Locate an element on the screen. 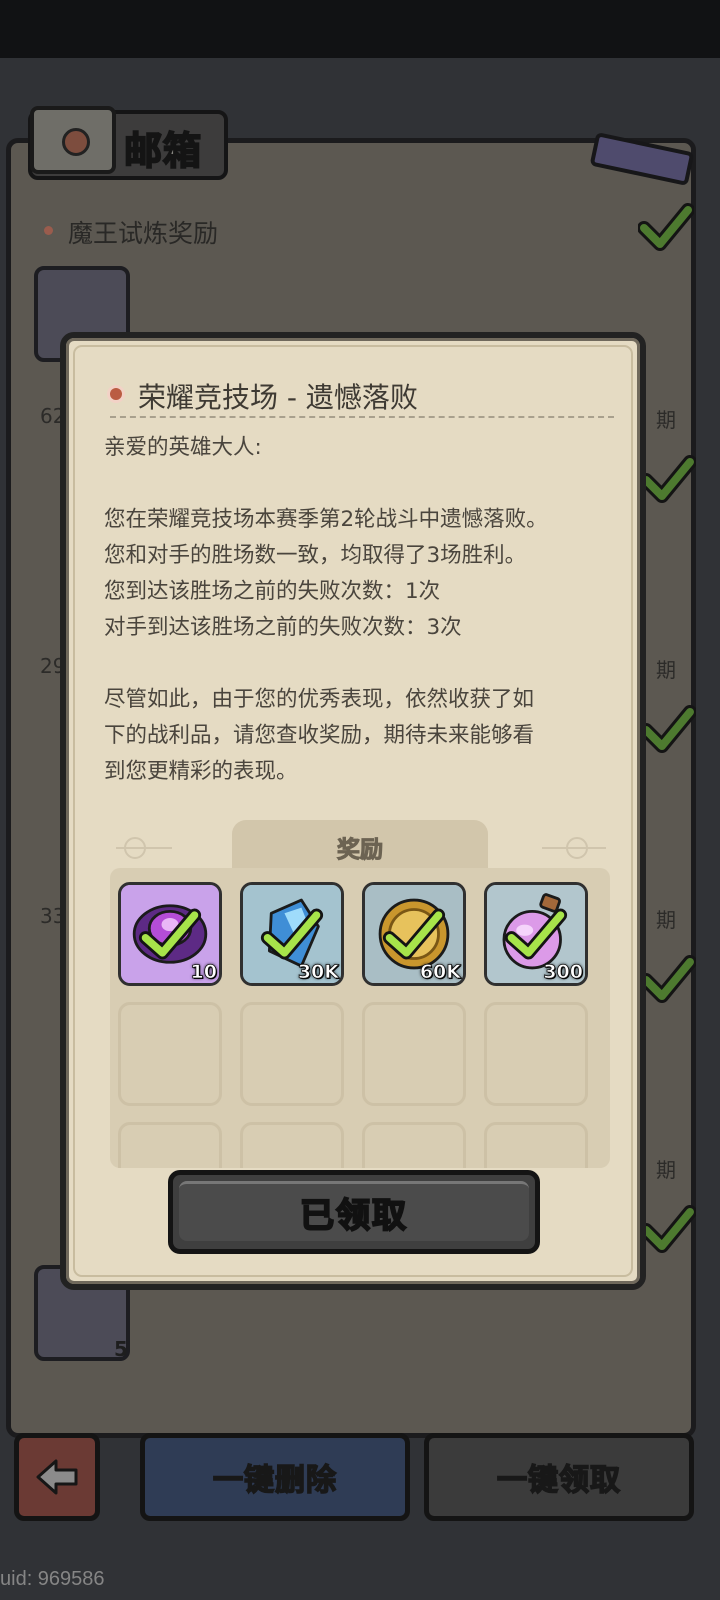  claim-all-button: 一键领取 is located at coordinates (559, 1477).